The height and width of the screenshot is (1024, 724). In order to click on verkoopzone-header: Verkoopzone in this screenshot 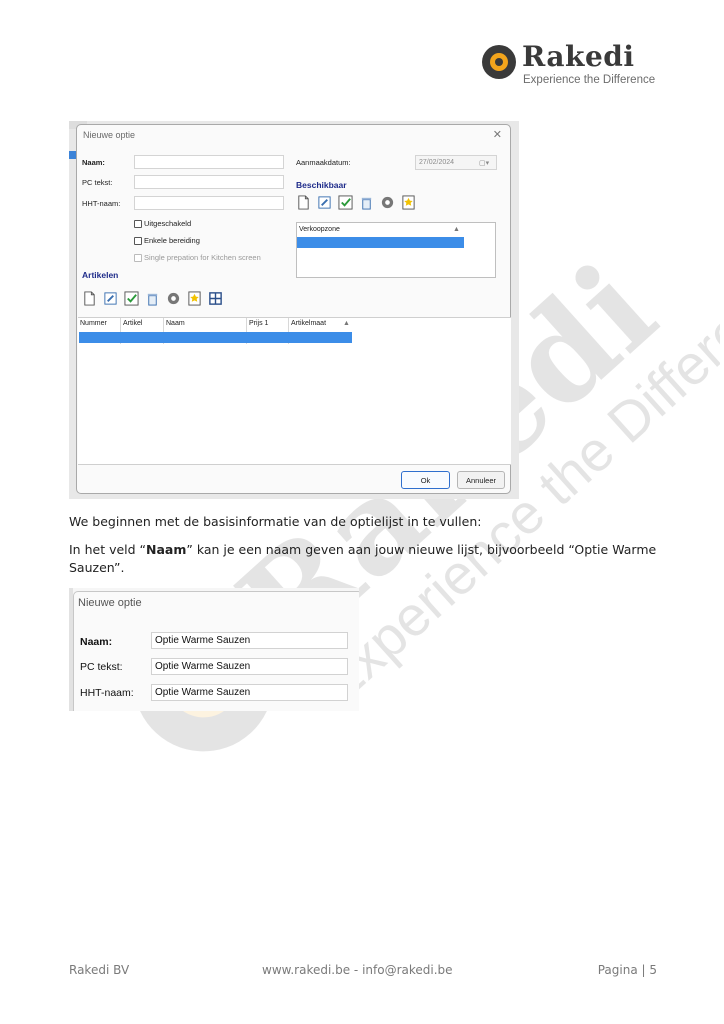, I will do `click(319, 229)`.